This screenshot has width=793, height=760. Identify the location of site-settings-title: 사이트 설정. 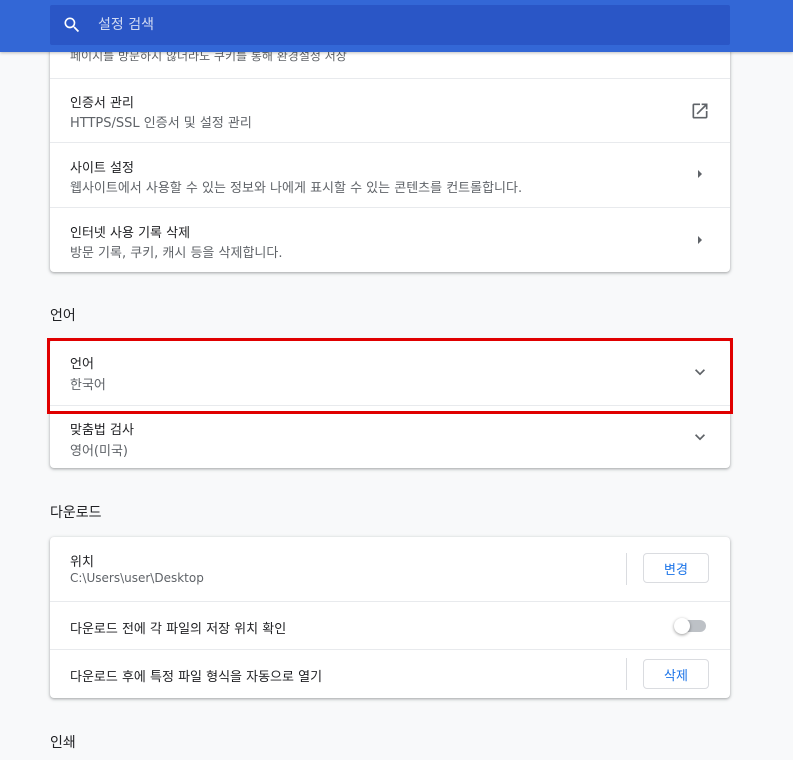
(102, 168).